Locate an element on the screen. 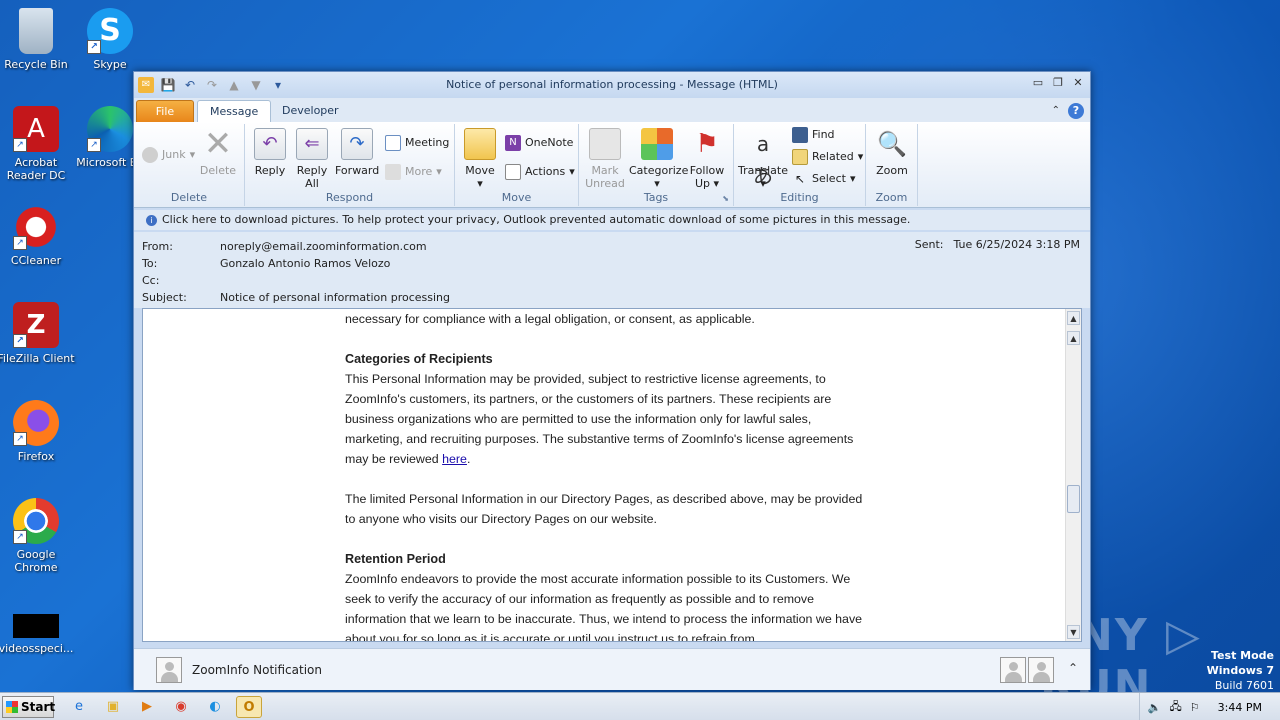 Image resolution: width=1280 pixels, height=720 pixels. clock: 3:44 PM is located at coordinates (1240, 707).